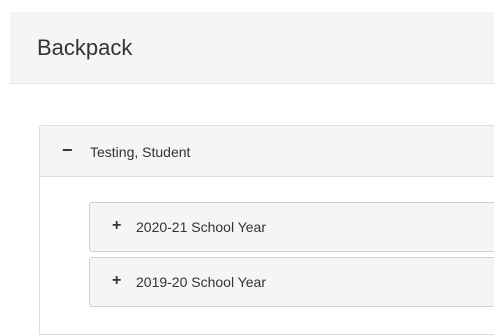  What do you see at coordinates (67, 150) in the screenshot?
I see `collapse-icon: −` at bounding box center [67, 150].